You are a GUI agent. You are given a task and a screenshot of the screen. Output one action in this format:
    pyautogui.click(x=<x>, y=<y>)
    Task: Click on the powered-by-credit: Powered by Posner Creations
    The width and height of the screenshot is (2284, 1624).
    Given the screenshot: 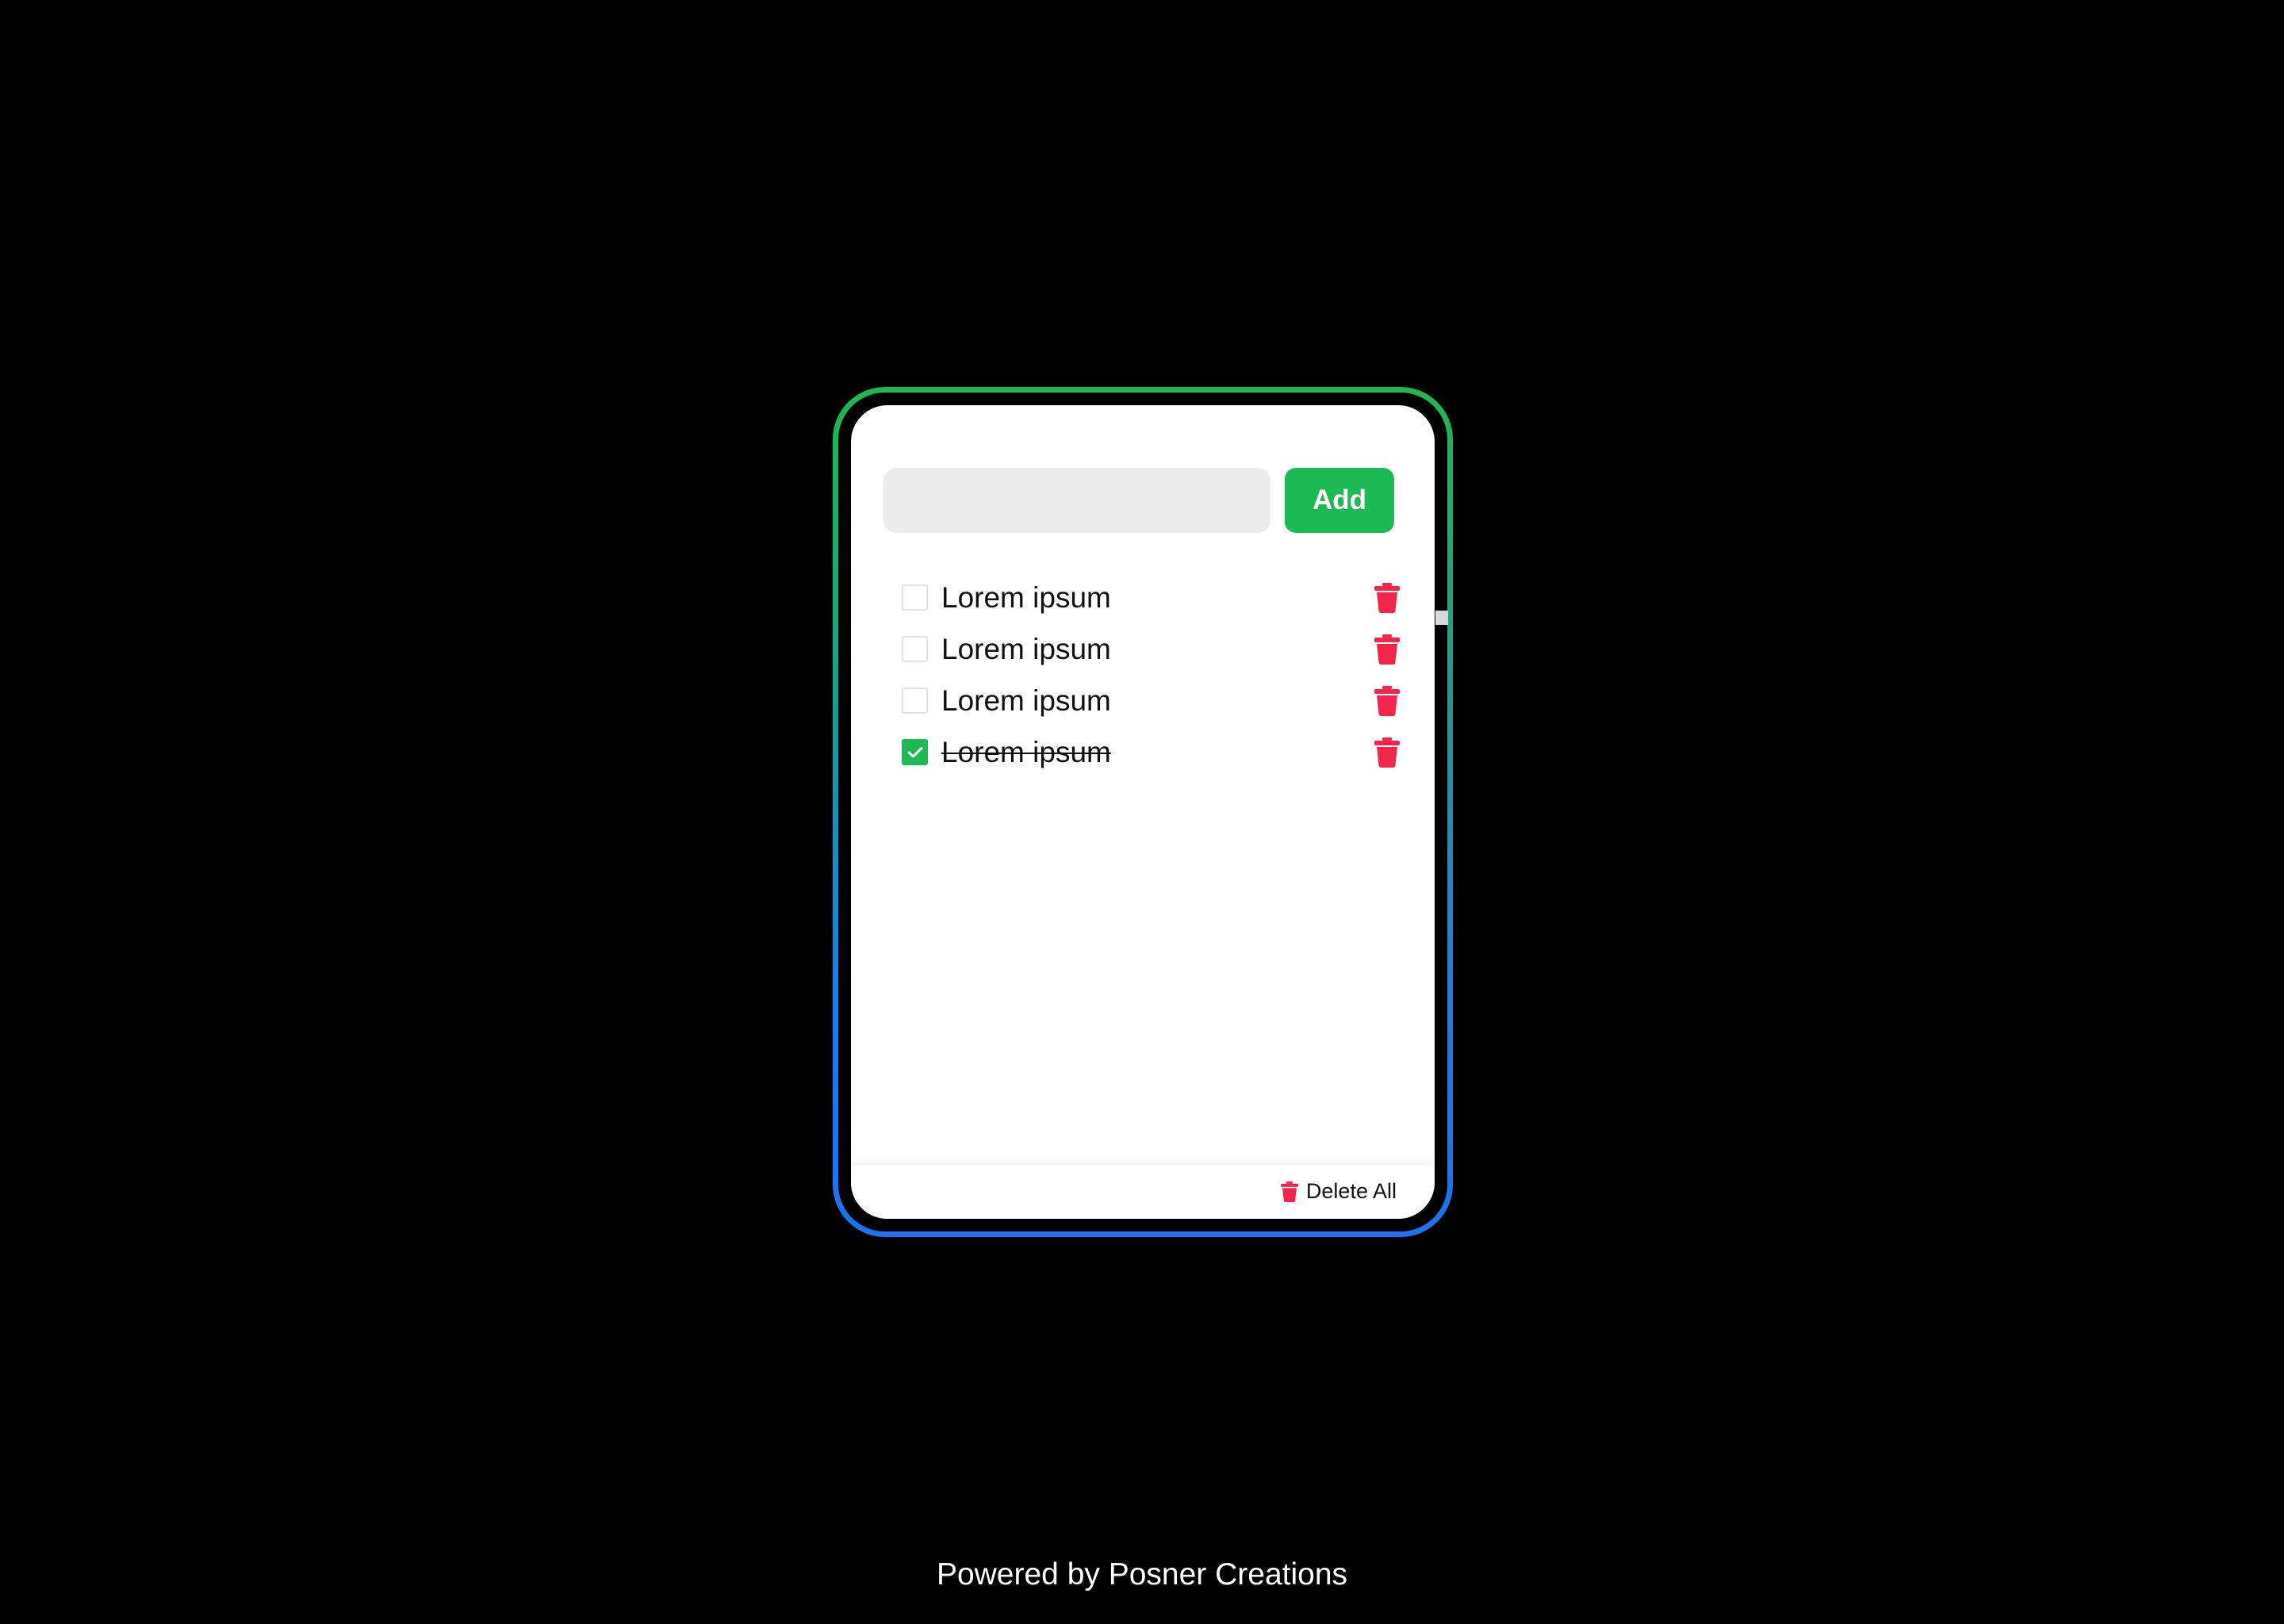 What is the action you would take?
    pyautogui.click(x=1142, y=1574)
    